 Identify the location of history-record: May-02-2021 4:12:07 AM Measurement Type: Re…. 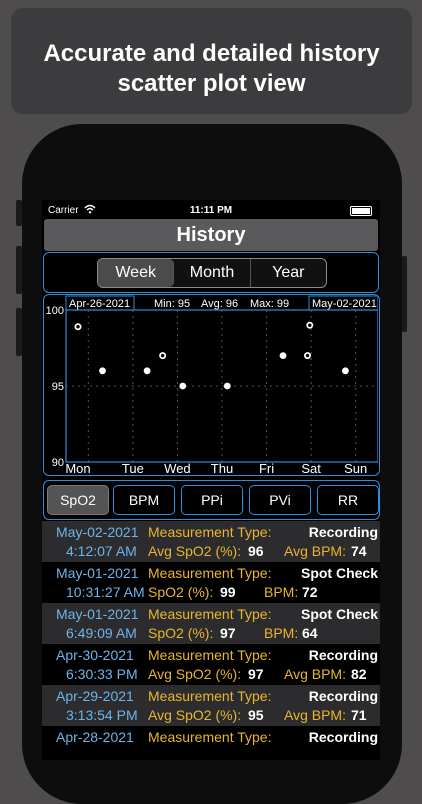
(211, 541).